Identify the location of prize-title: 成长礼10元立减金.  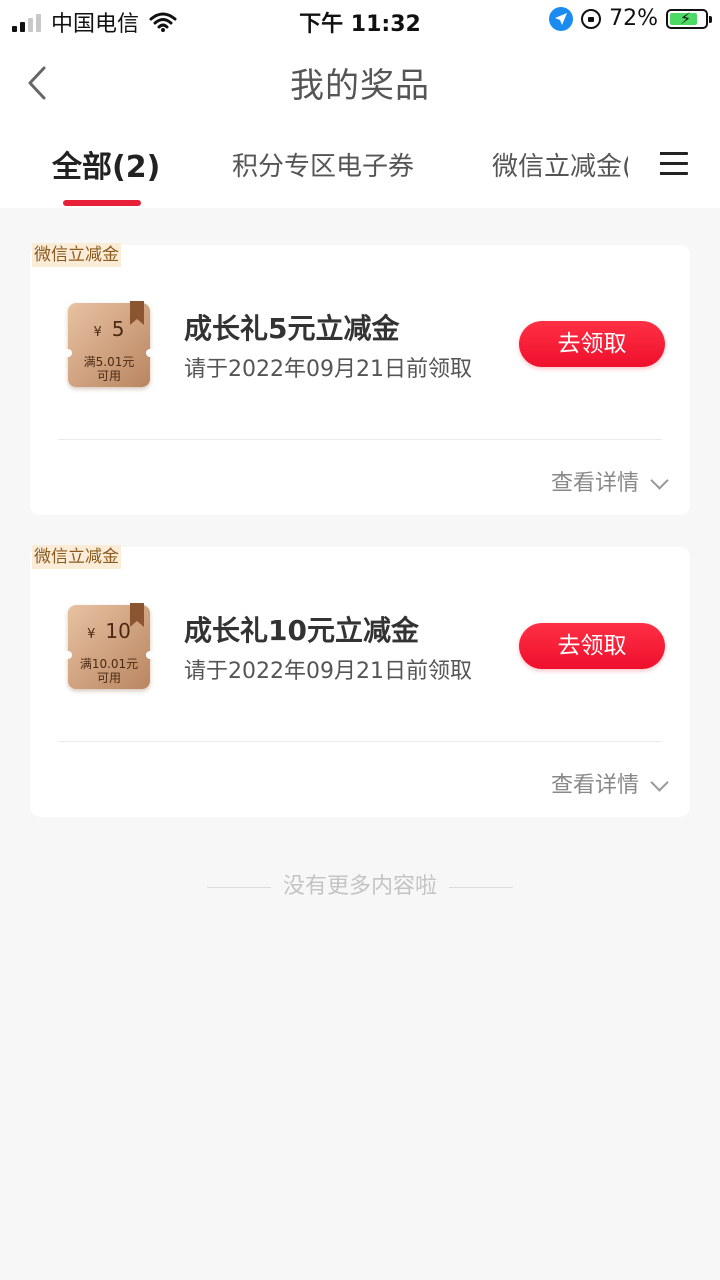
(301, 630).